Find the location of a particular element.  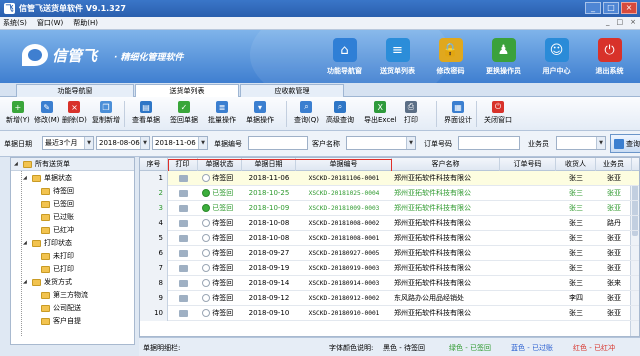

tree-item-label: 已红冲 is located at coordinates (63, 230).